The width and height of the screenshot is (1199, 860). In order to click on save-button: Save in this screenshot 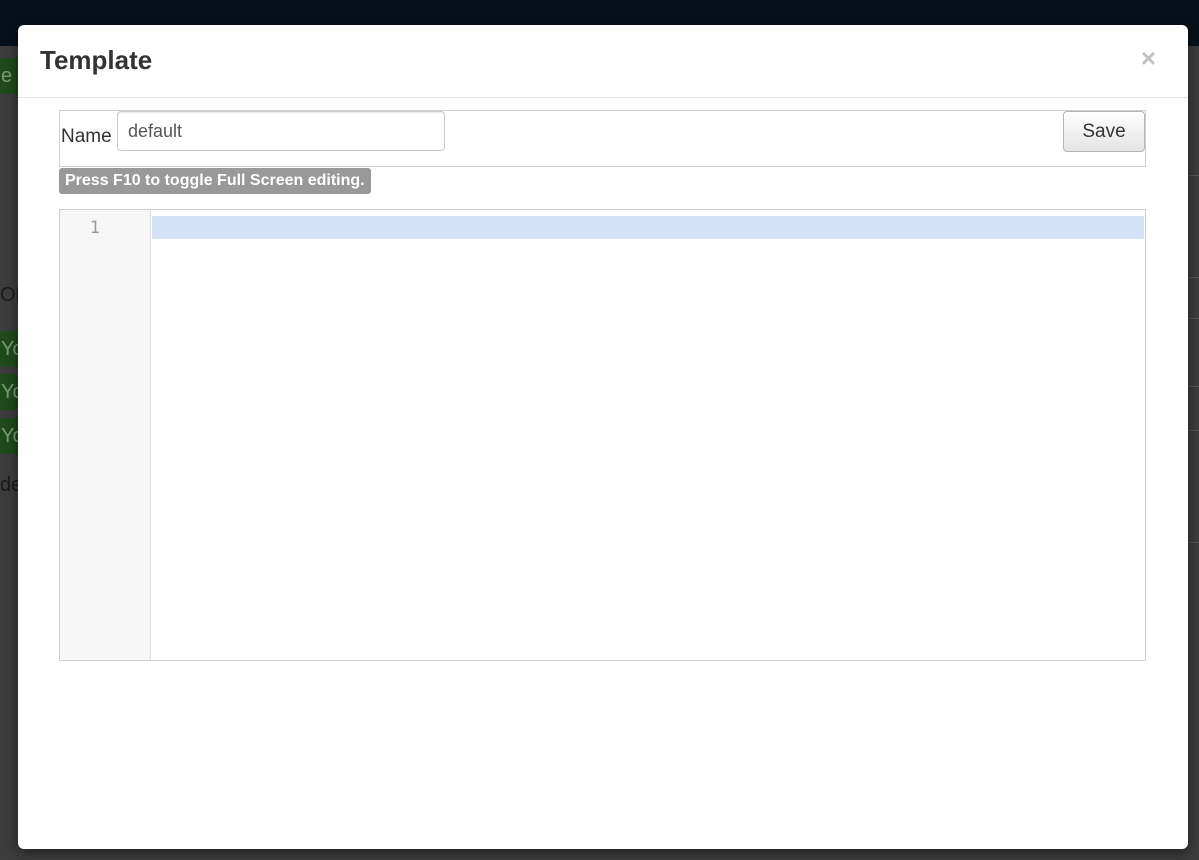, I will do `click(1104, 131)`.